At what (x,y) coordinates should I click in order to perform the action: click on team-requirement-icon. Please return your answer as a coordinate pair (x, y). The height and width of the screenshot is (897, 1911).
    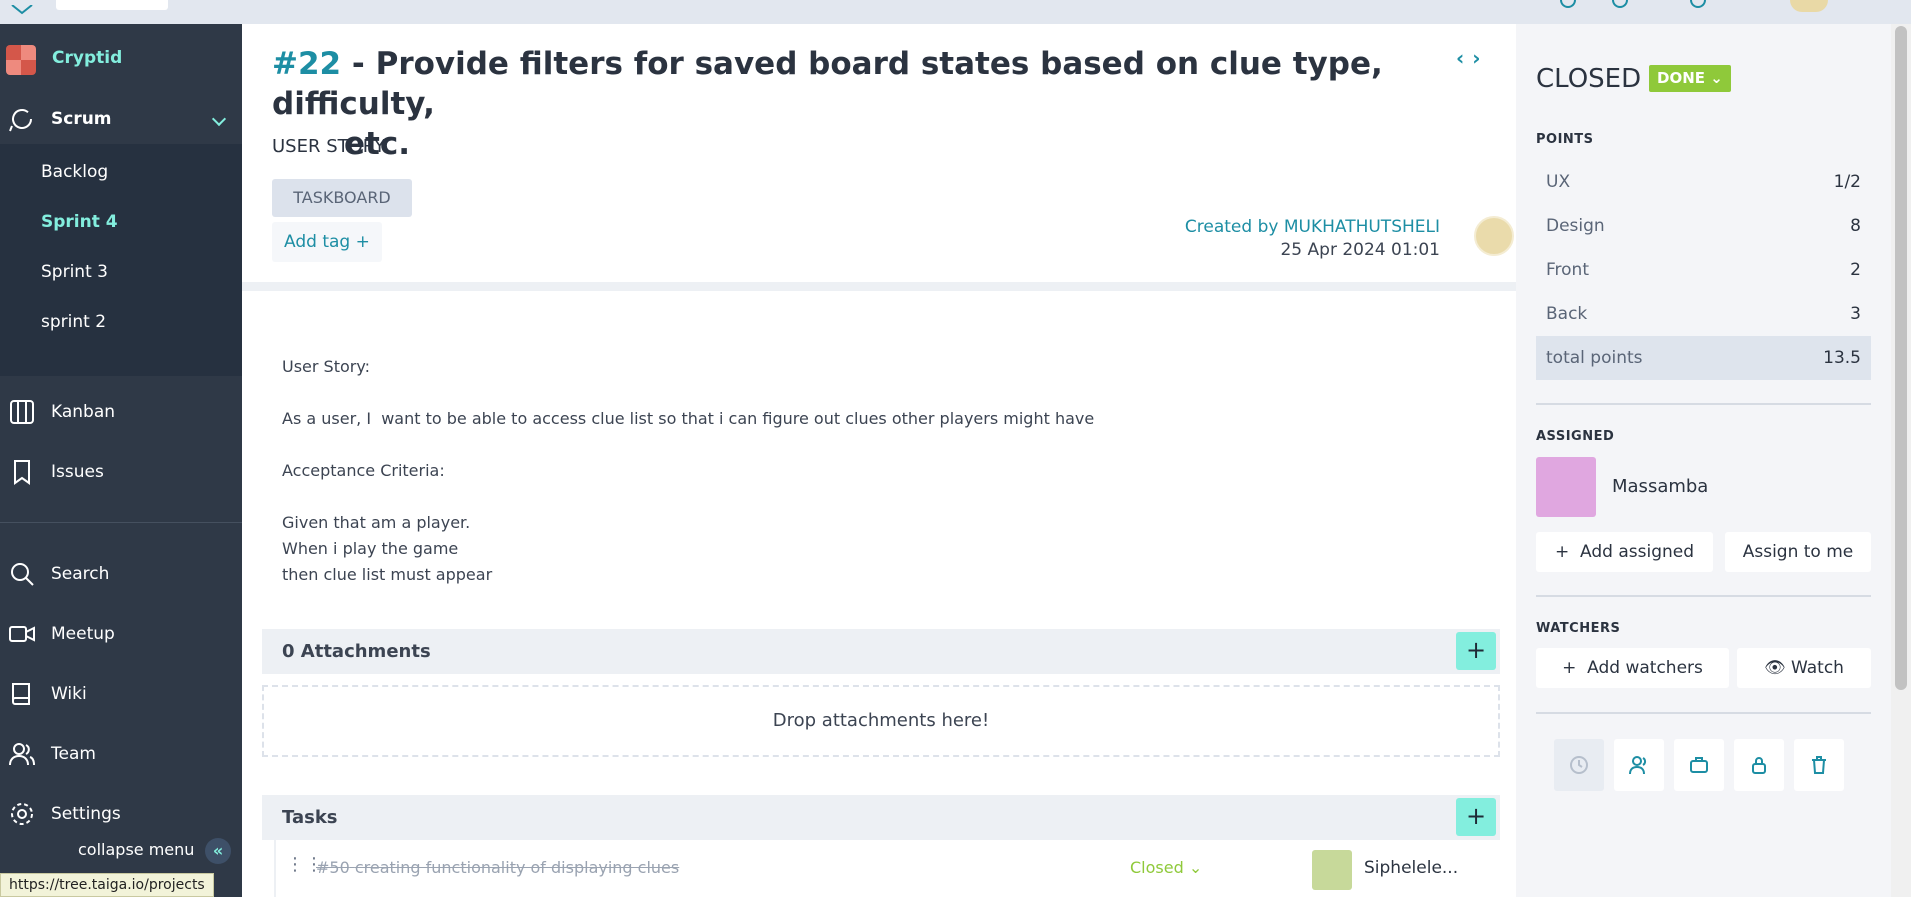
    Looking at the image, I should click on (1639, 765).